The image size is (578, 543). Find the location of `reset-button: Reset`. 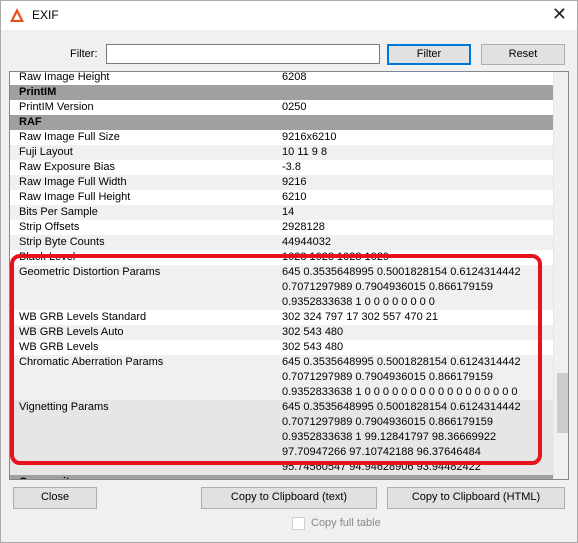

reset-button: Reset is located at coordinates (523, 54).